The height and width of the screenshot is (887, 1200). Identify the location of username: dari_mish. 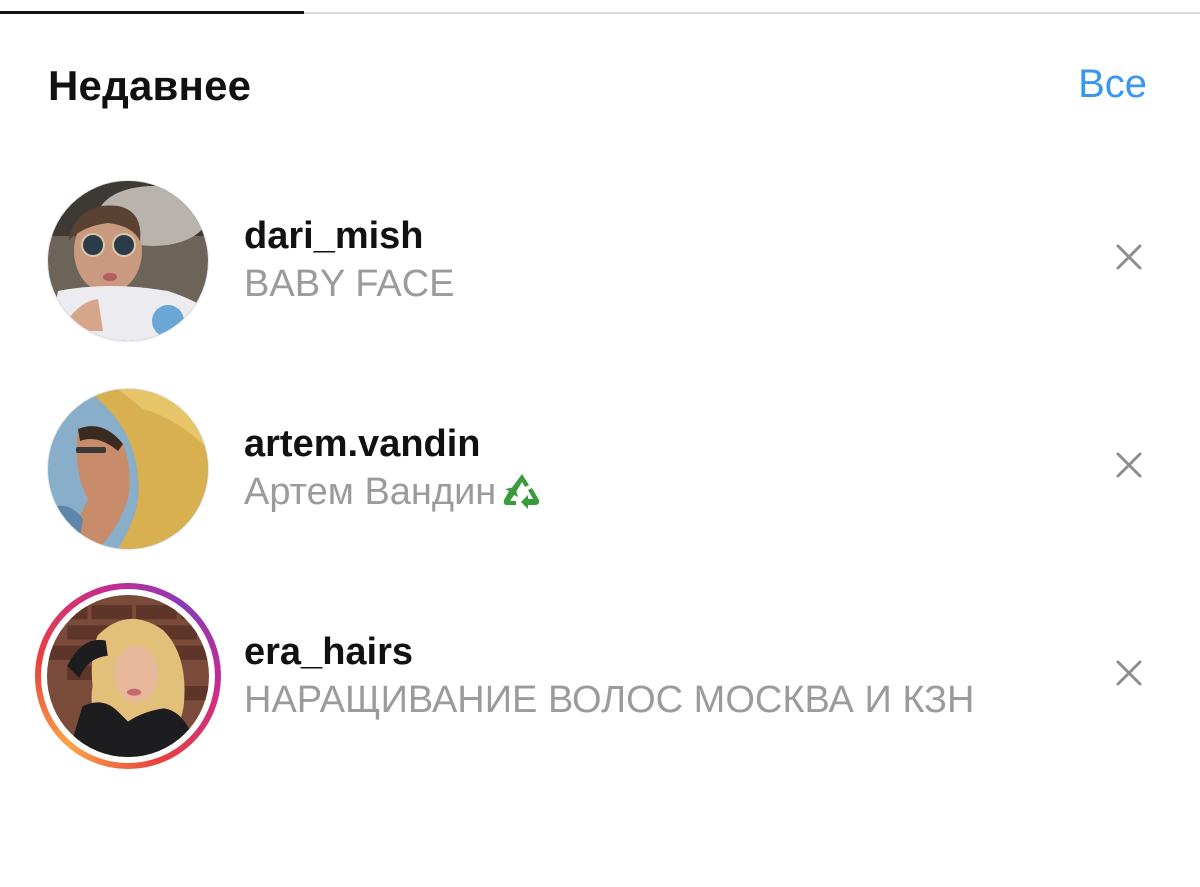
(334, 236).